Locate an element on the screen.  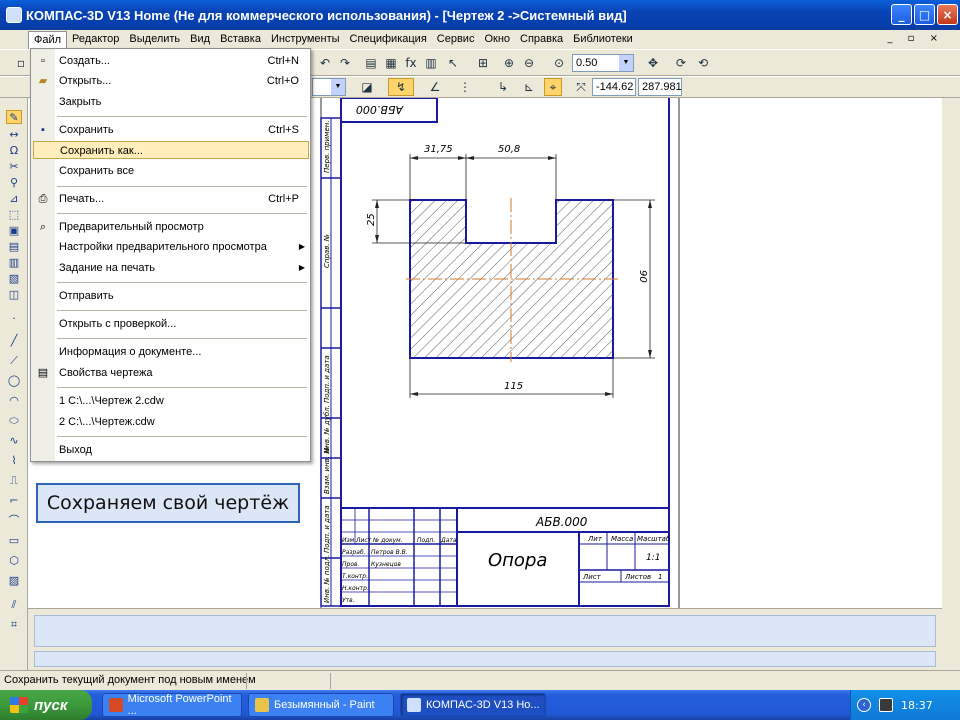
polygon-icon: ⬡ is located at coordinates (14, 561).